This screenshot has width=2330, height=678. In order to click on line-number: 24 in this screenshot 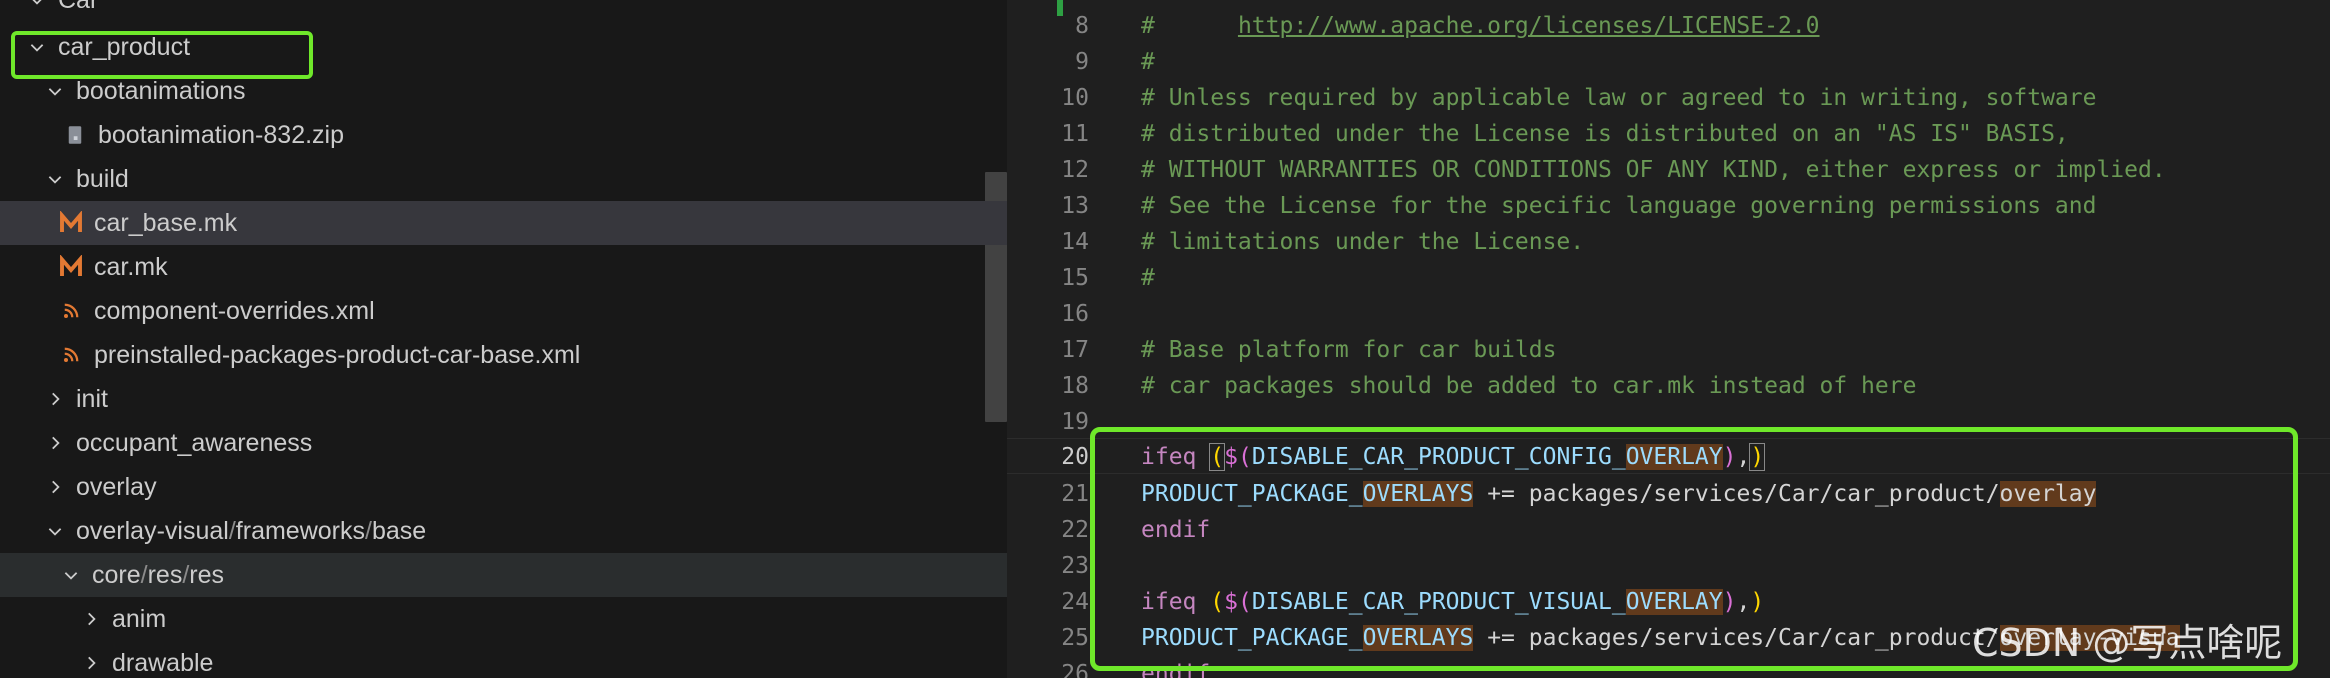, I will do `click(1075, 602)`.